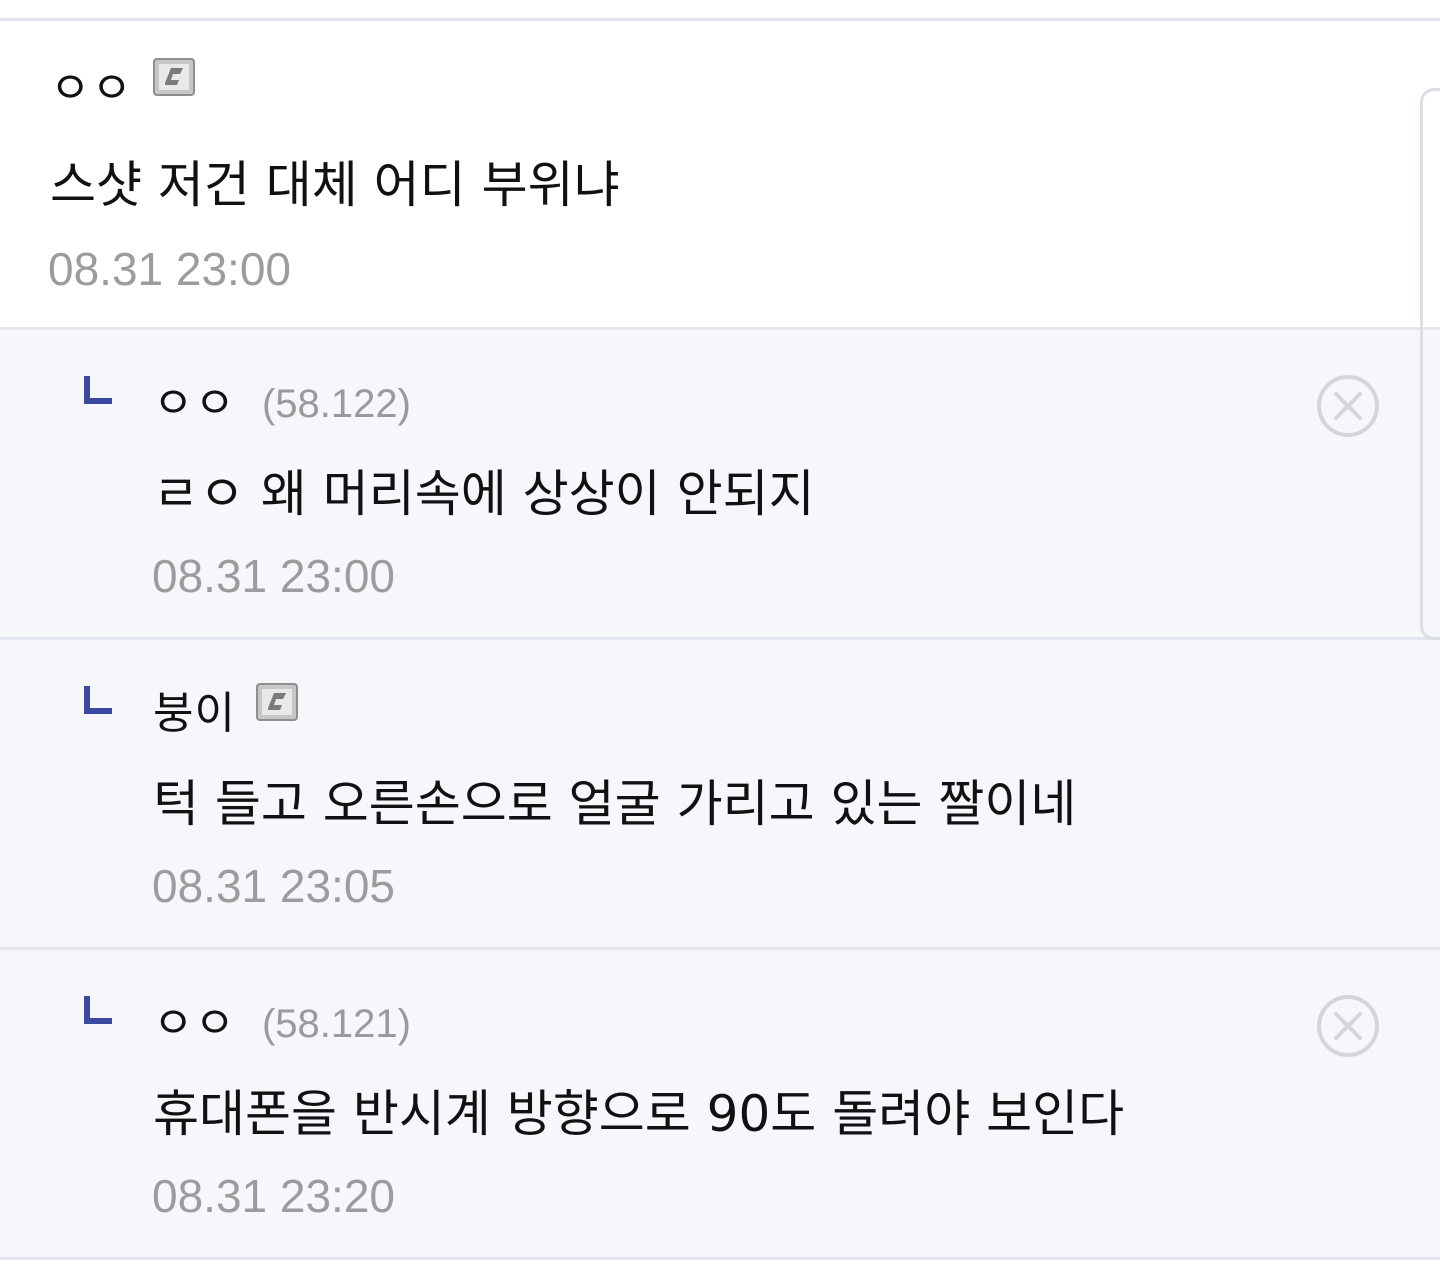  I want to click on comment-text: 스샷 저건 대체 어디 부위냐, so click(335, 185).